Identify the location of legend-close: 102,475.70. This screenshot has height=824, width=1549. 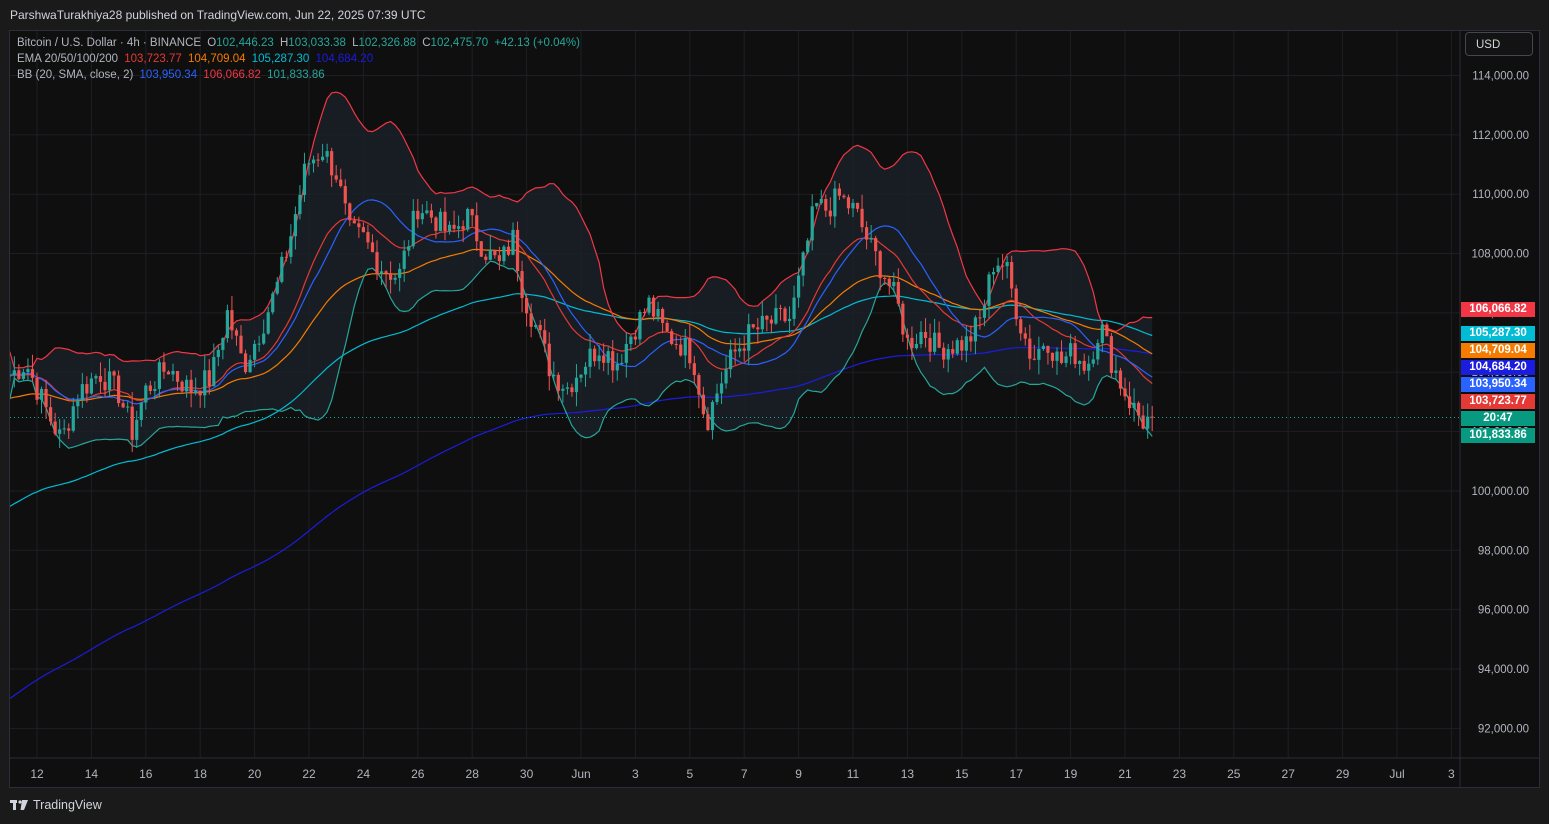
(459, 43).